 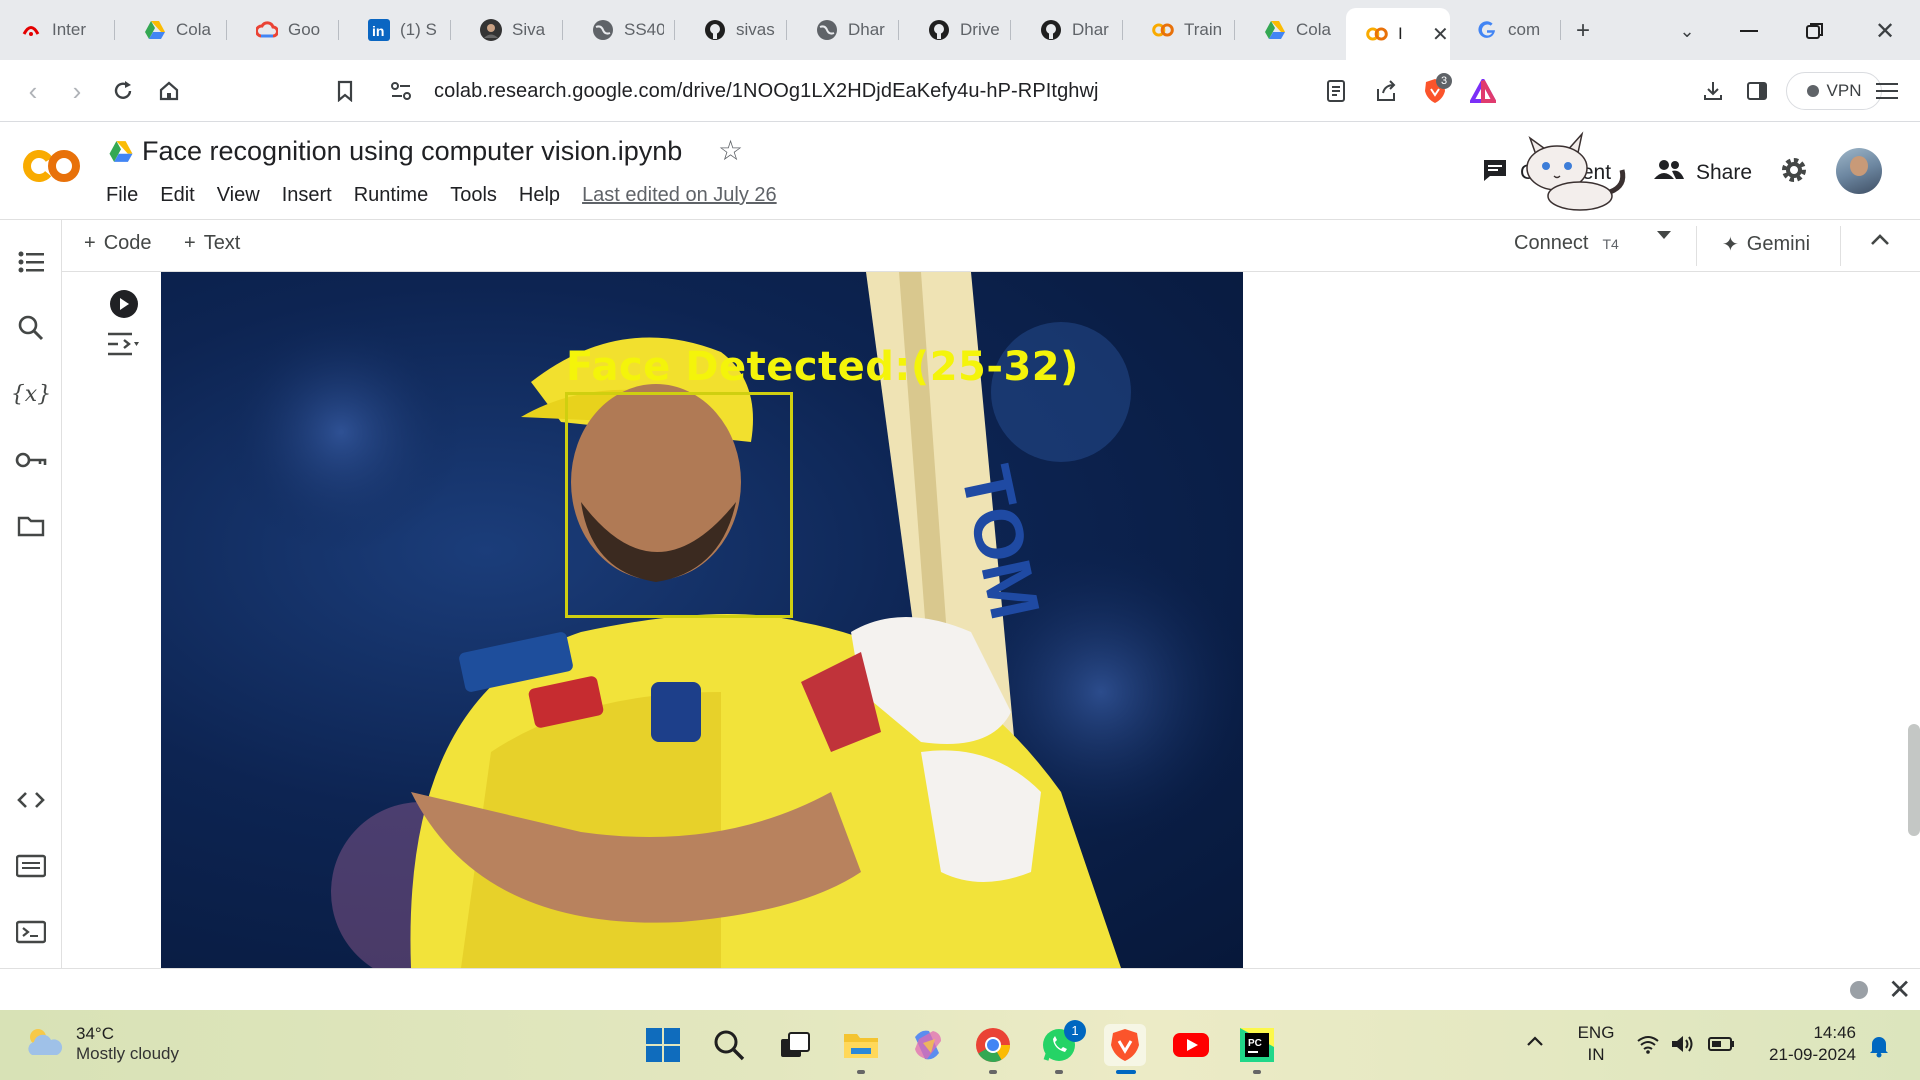 What do you see at coordinates (1437, 91) in the screenshot?
I see `brave-shields-icon: 3` at bounding box center [1437, 91].